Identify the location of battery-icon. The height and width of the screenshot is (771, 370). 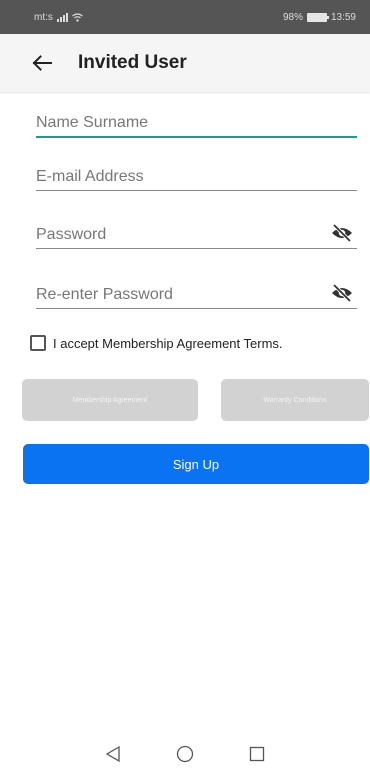
(317, 17).